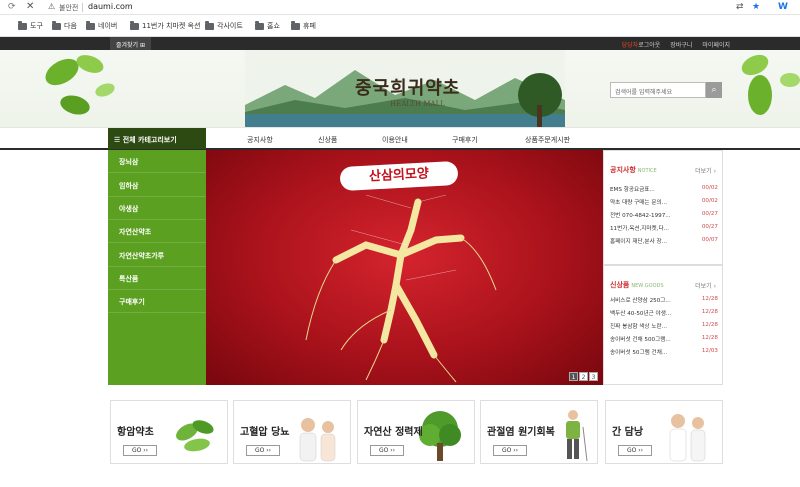  I want to click on category-item: 야생삼, so click(157, 208).